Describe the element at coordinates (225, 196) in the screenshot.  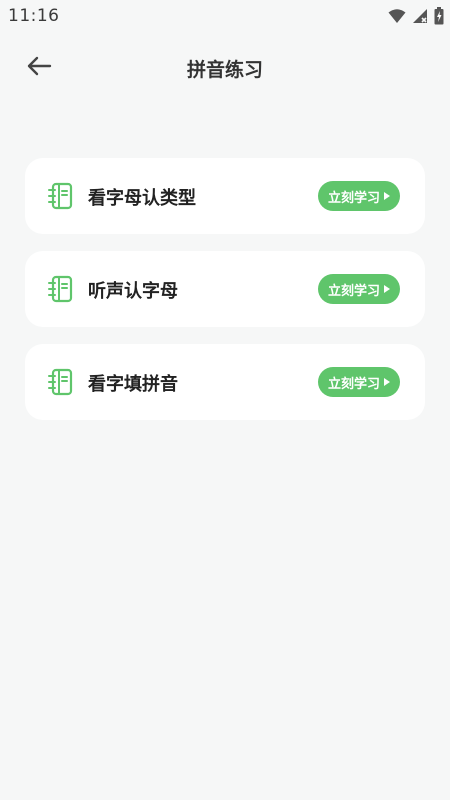
I see `practice-card: 看字母认类型 立刻学习` at that location.